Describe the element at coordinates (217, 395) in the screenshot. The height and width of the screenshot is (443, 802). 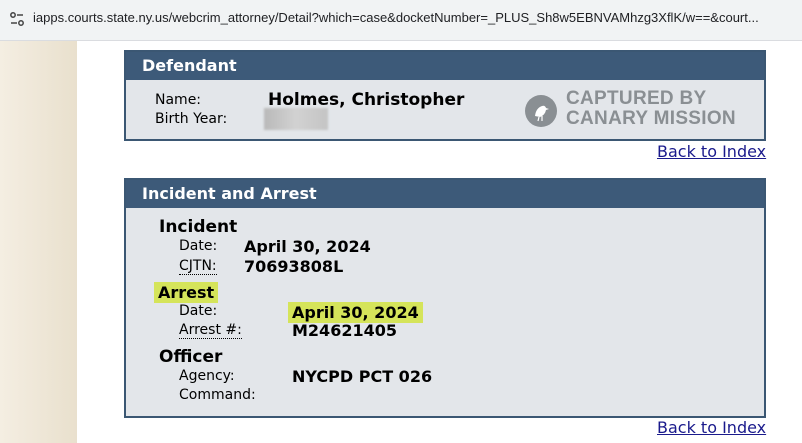
I see `command-label: Command:` at that location.